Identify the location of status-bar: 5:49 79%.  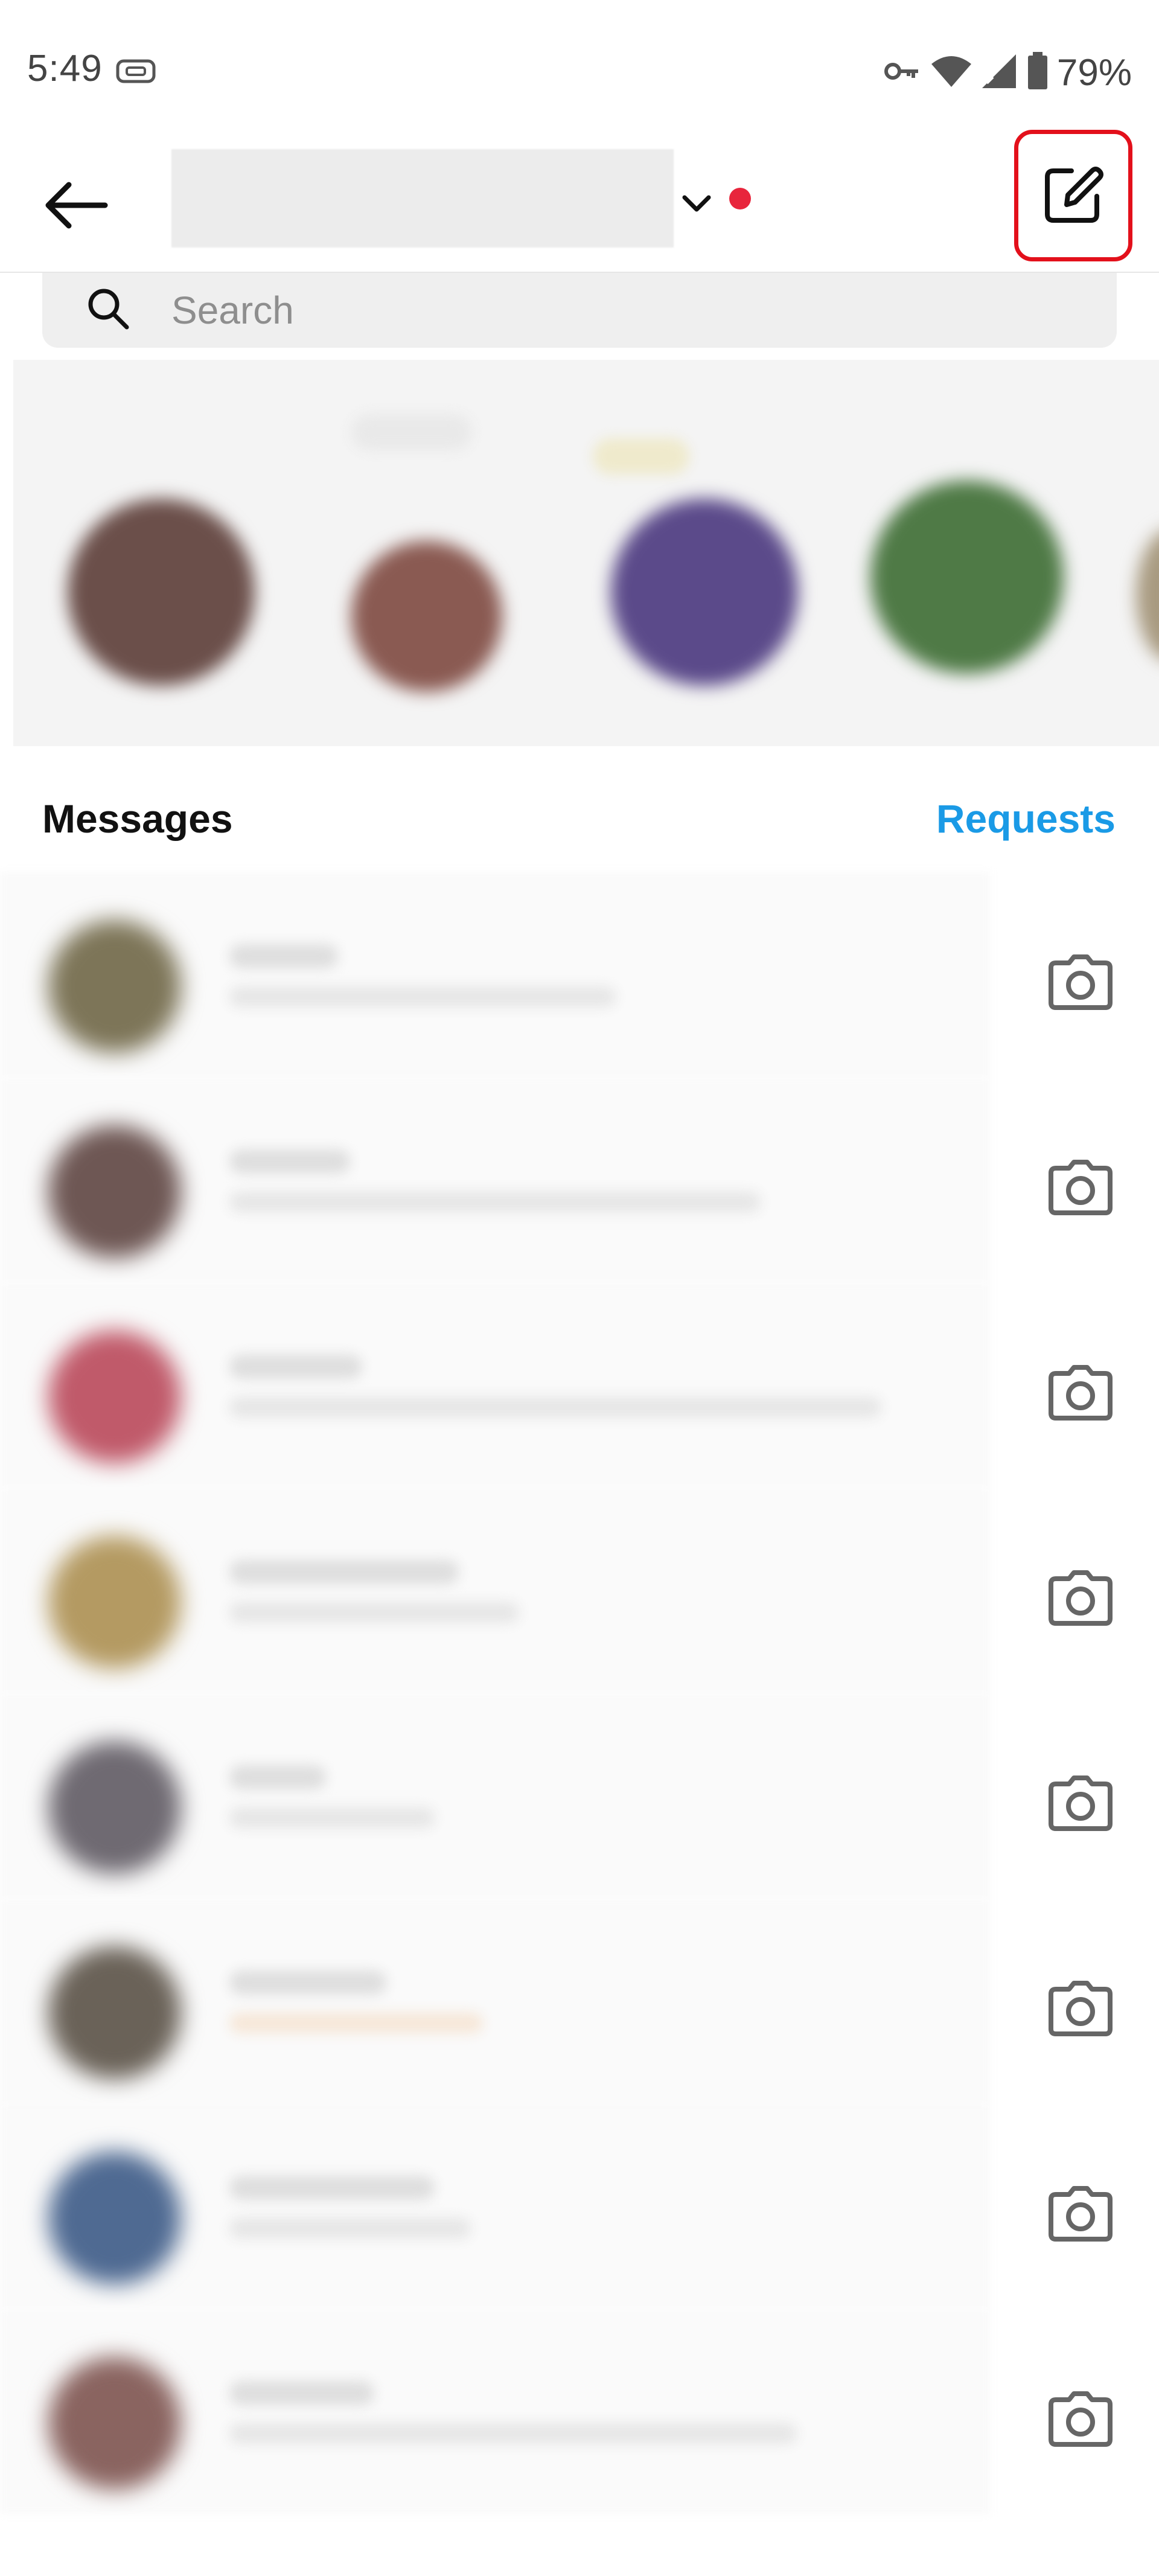
(579, 73).